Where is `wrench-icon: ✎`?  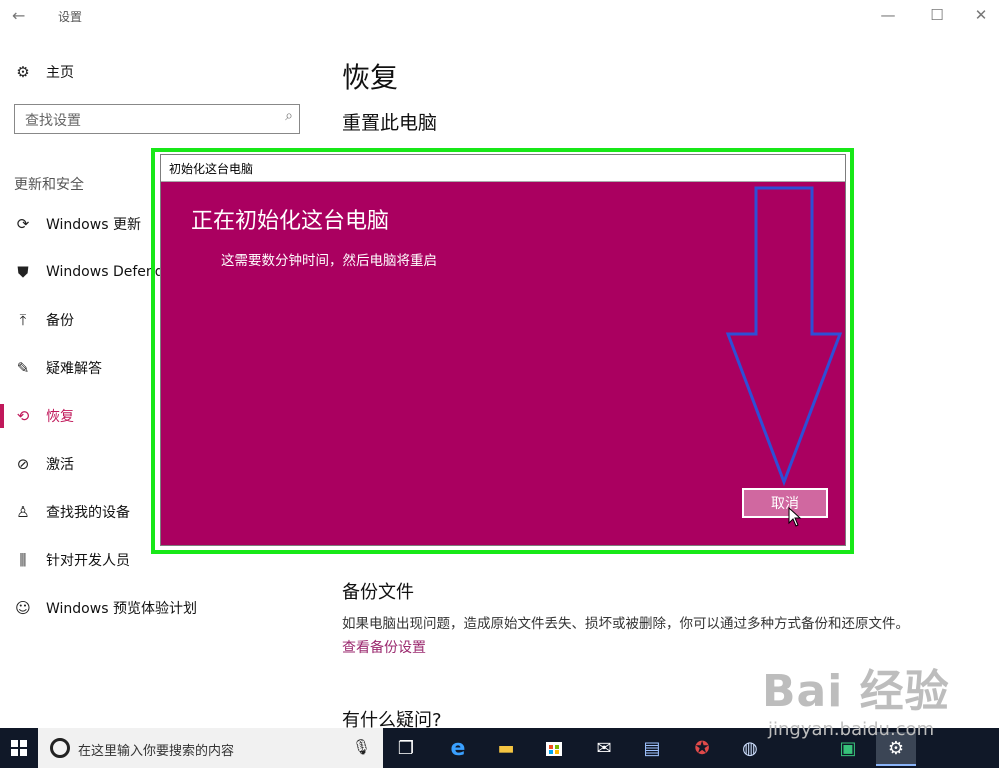 wrench-icon: ✎ is located at coordinates (23, 368).